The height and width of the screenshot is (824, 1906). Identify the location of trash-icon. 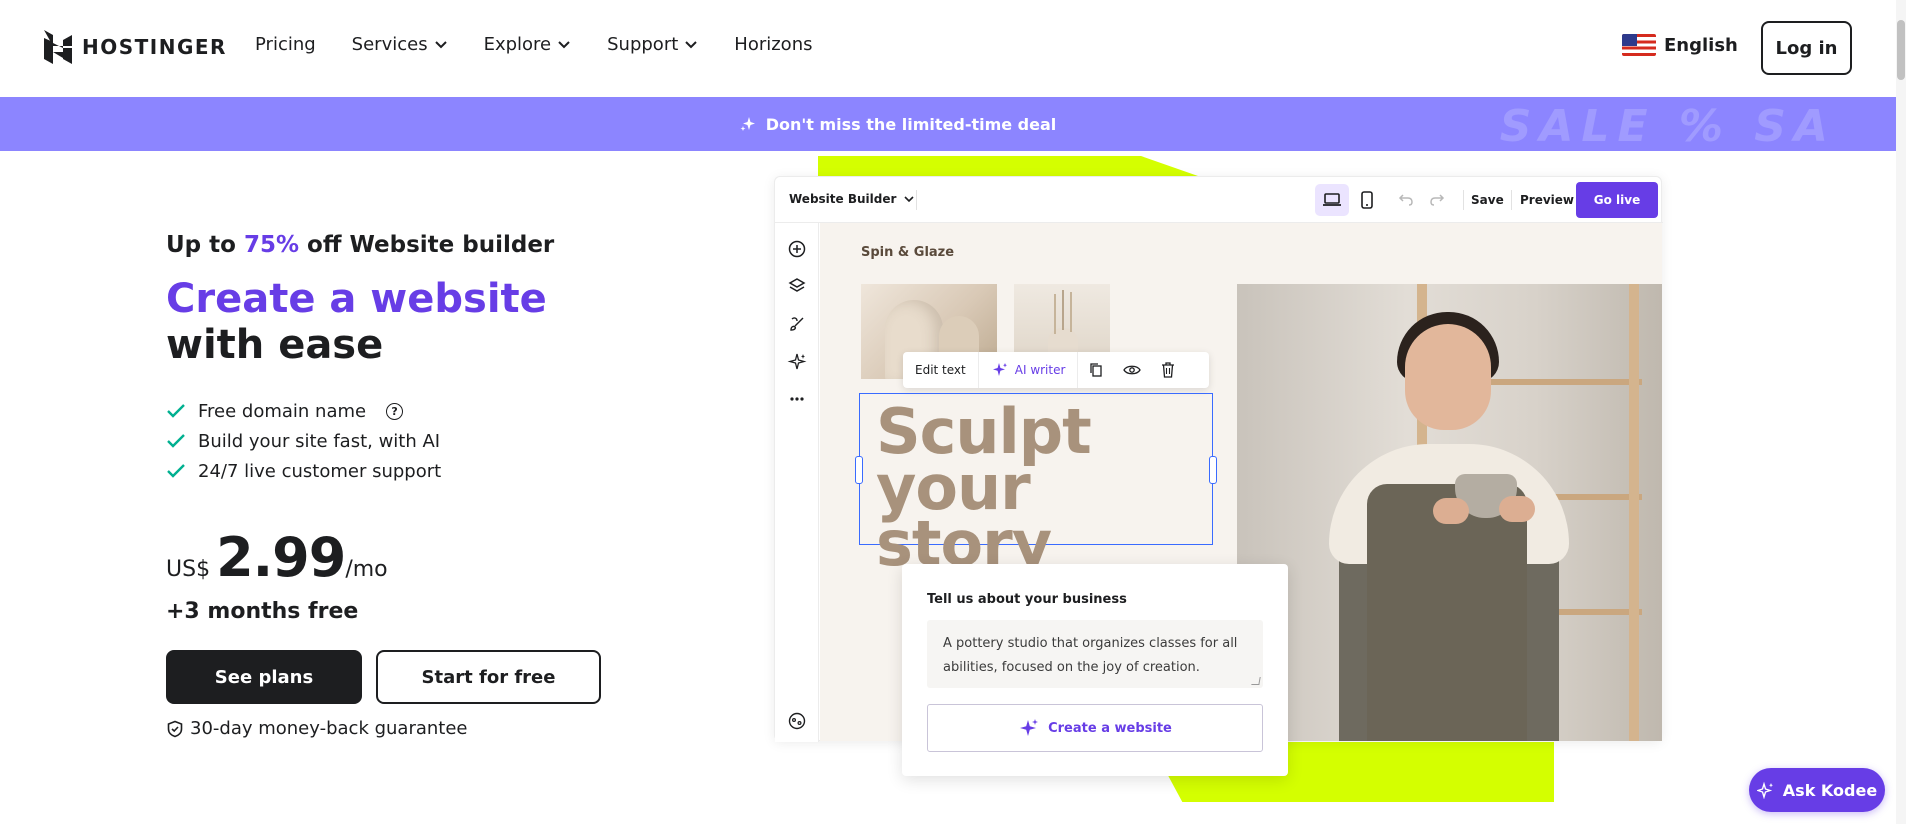
(1168, 370).